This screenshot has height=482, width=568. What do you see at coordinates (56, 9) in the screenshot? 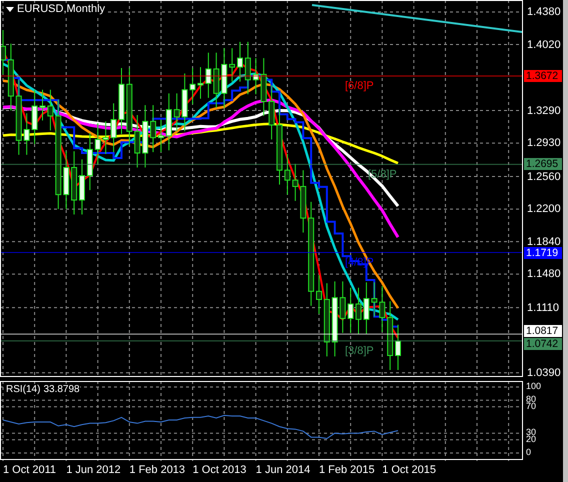
I see `chart-title: EURUSD,Monthly` at bounding box center [56, 9].